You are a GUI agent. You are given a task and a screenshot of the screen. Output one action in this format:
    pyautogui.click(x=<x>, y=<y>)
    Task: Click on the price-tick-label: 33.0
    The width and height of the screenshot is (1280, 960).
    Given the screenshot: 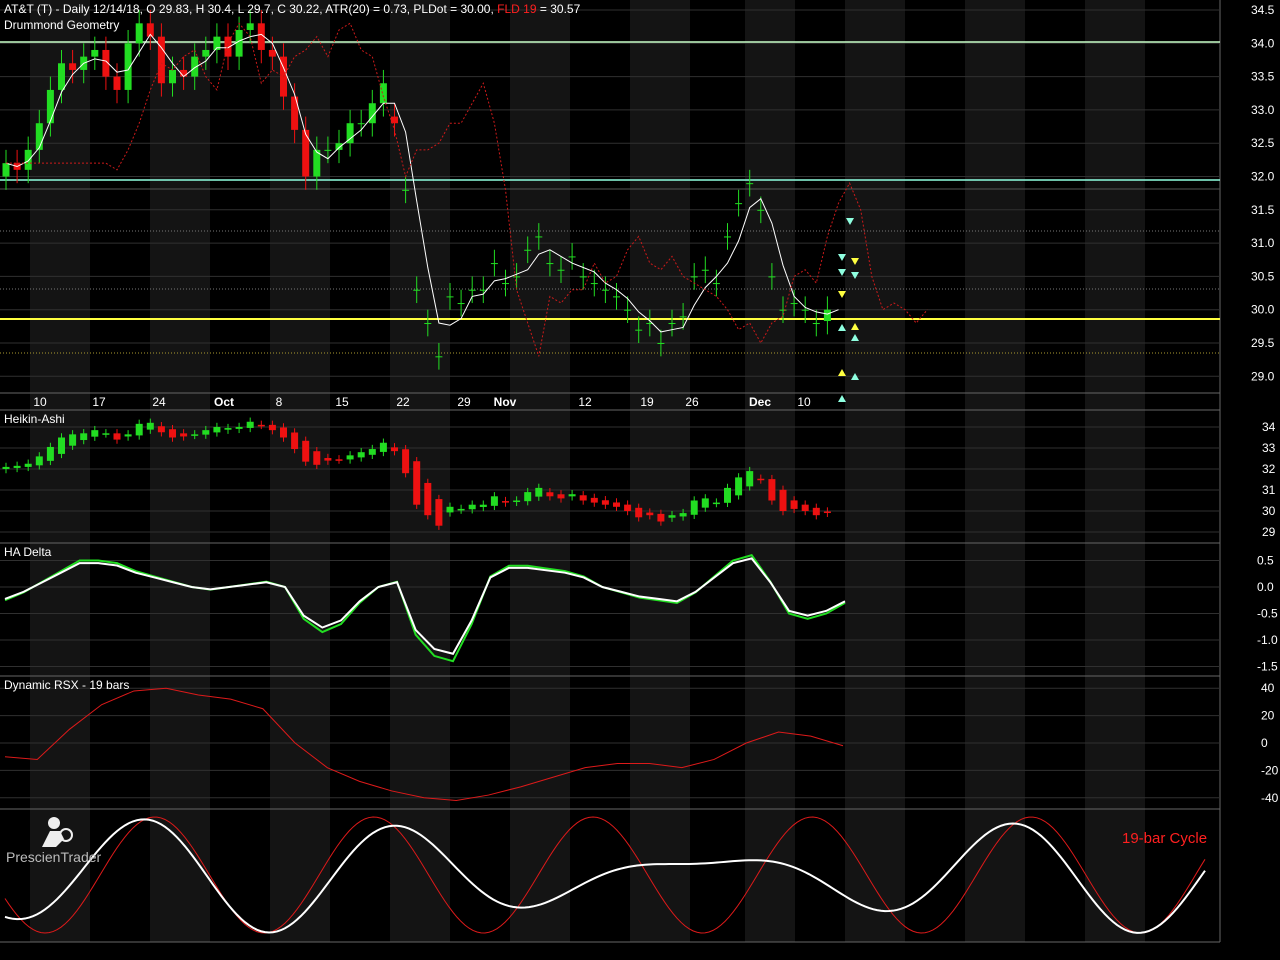 What is the action you would take?
    pyautogui.click(x=1263, y=110)
    